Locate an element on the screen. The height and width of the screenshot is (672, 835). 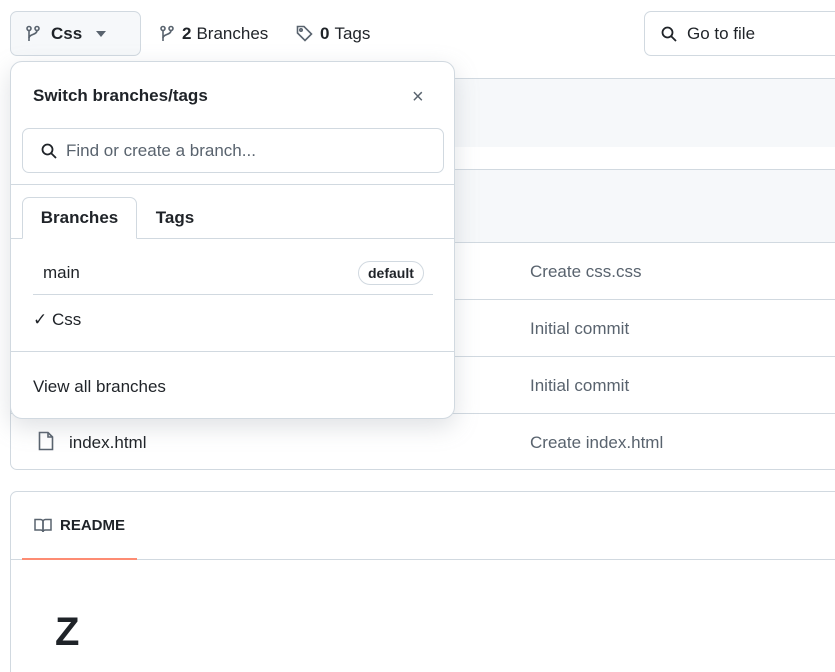
branch-item-main: main is located at coordinates (61, 273).